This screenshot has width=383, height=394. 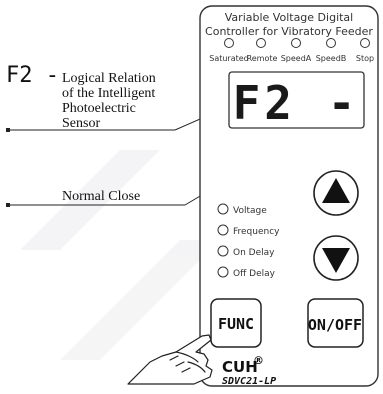 What do you see at coordinates (81, 123) in the screenshot?
I see `callout-text-line4: Sensor` at bounding box center [81, 123].